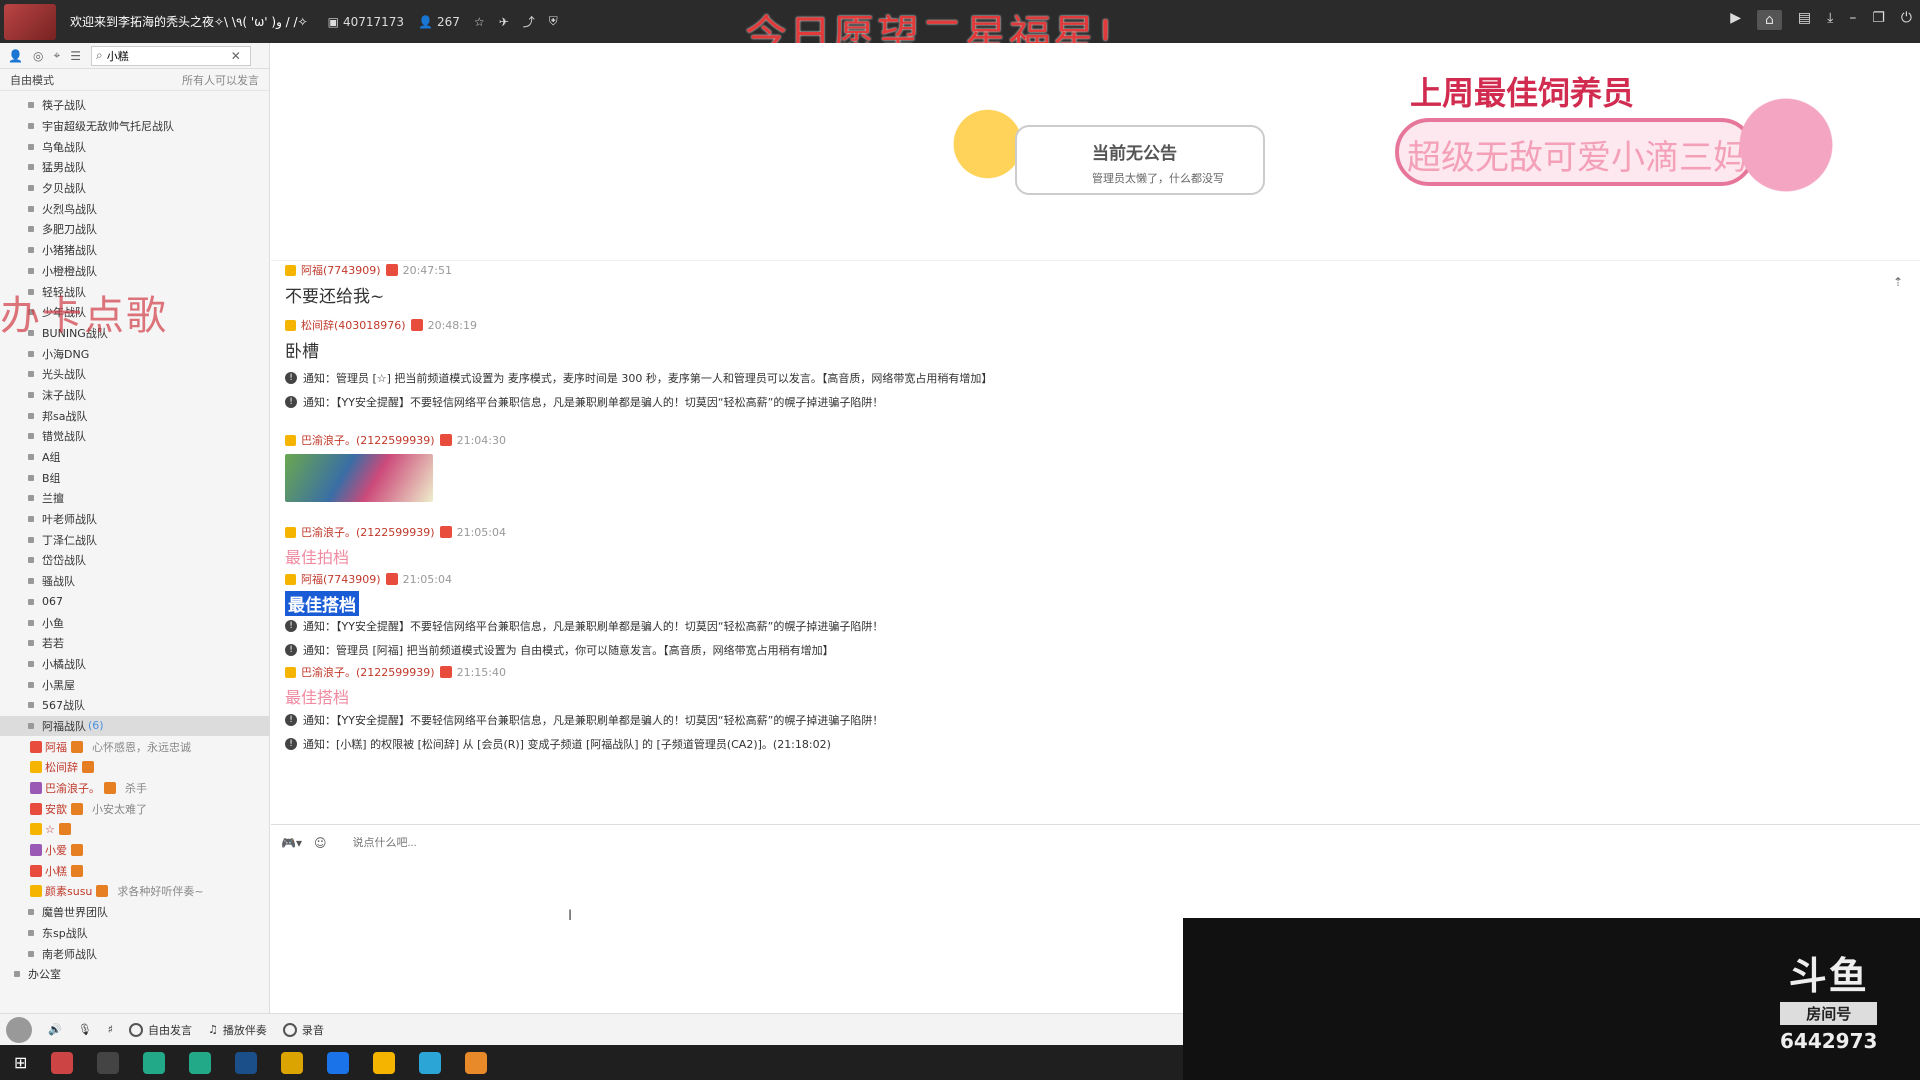 The width and height of the screenshot is (1920, 1080). What do you see at coordinates (726, 935) in the screenshot?
I see `message-editor` at bounding box center [726, 935].